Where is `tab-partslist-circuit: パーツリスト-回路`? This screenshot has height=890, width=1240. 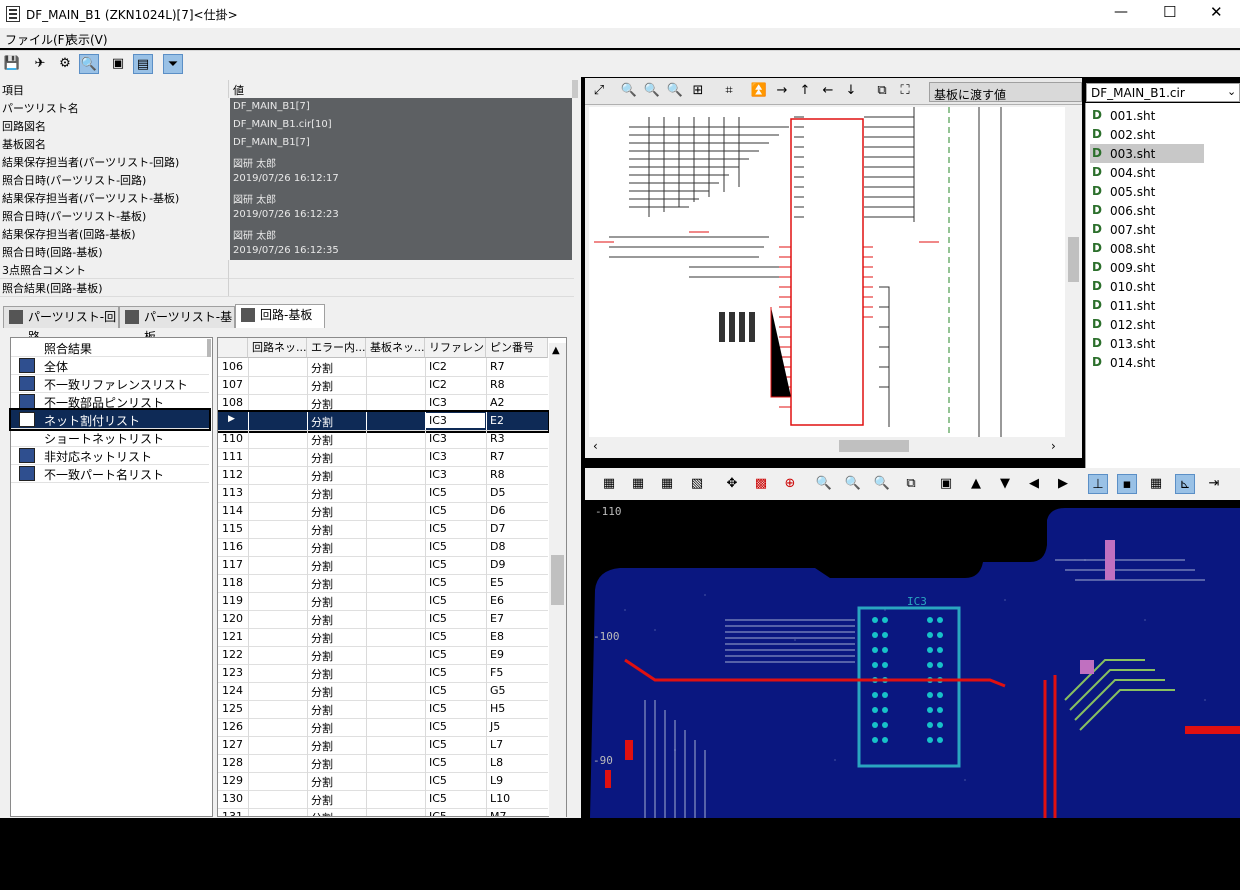 tab-partslist-circuit: パーツリスト-回路 is located at coordinates (61, 325).